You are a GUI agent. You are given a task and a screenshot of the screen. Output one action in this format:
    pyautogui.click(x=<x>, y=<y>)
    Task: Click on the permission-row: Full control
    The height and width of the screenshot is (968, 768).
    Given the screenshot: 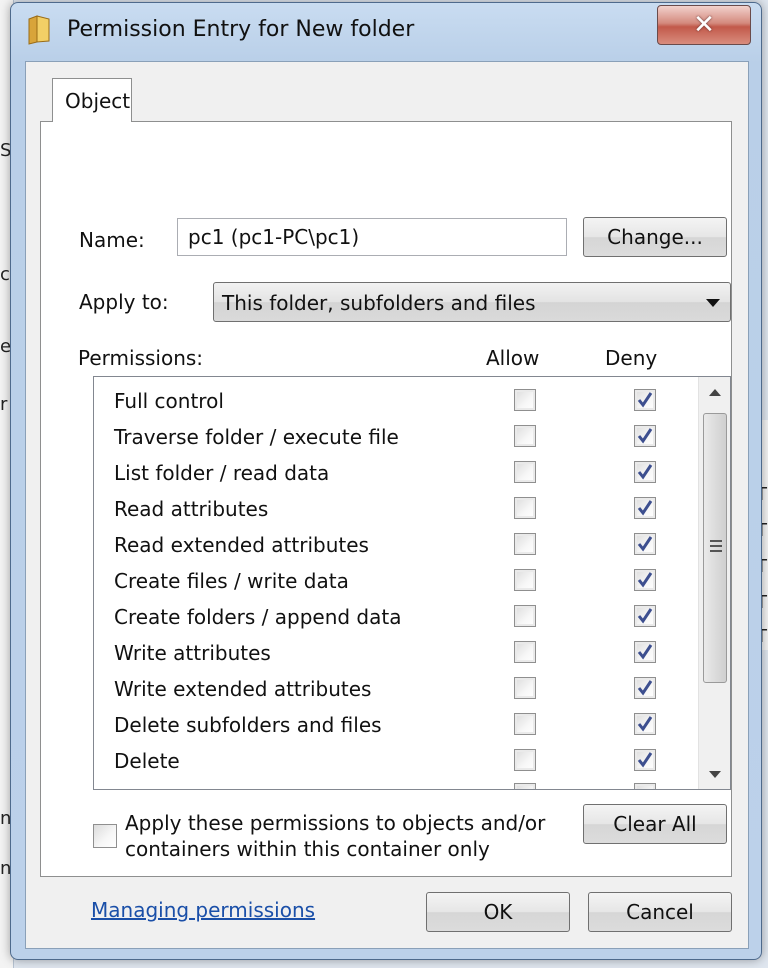 What is the action you would take?
    pyautogui.click(x=396, y=401)
    